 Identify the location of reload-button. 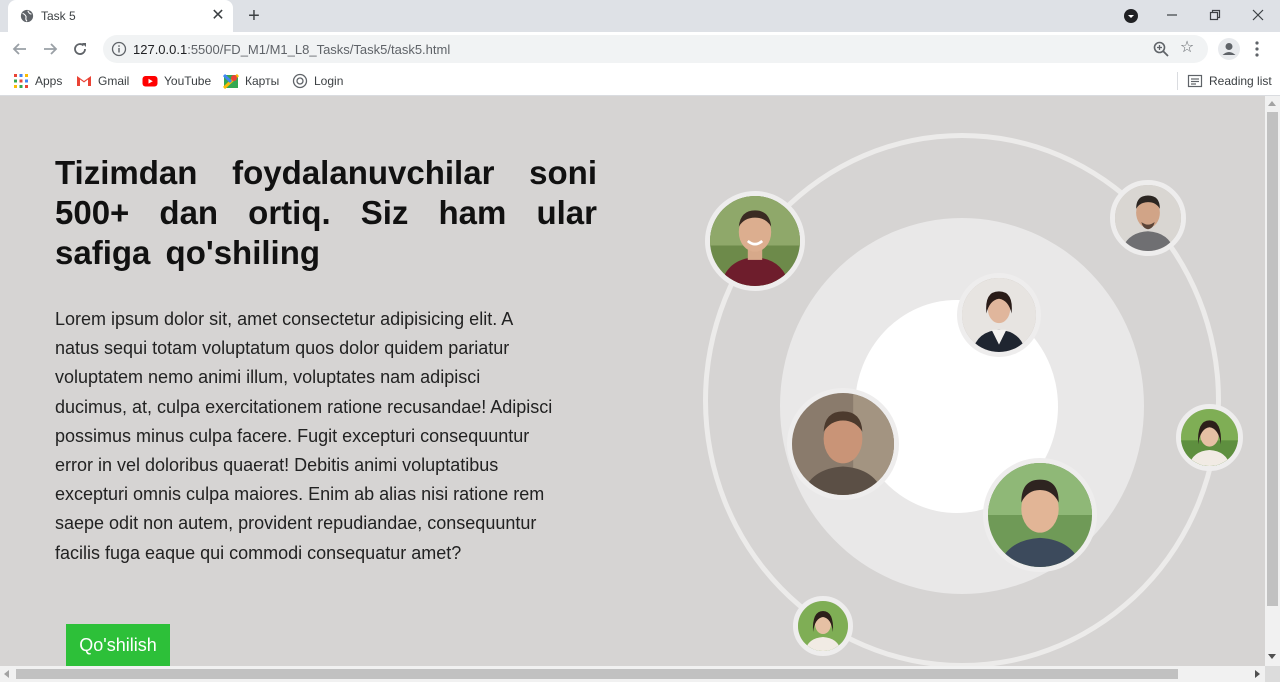
(80, 49).